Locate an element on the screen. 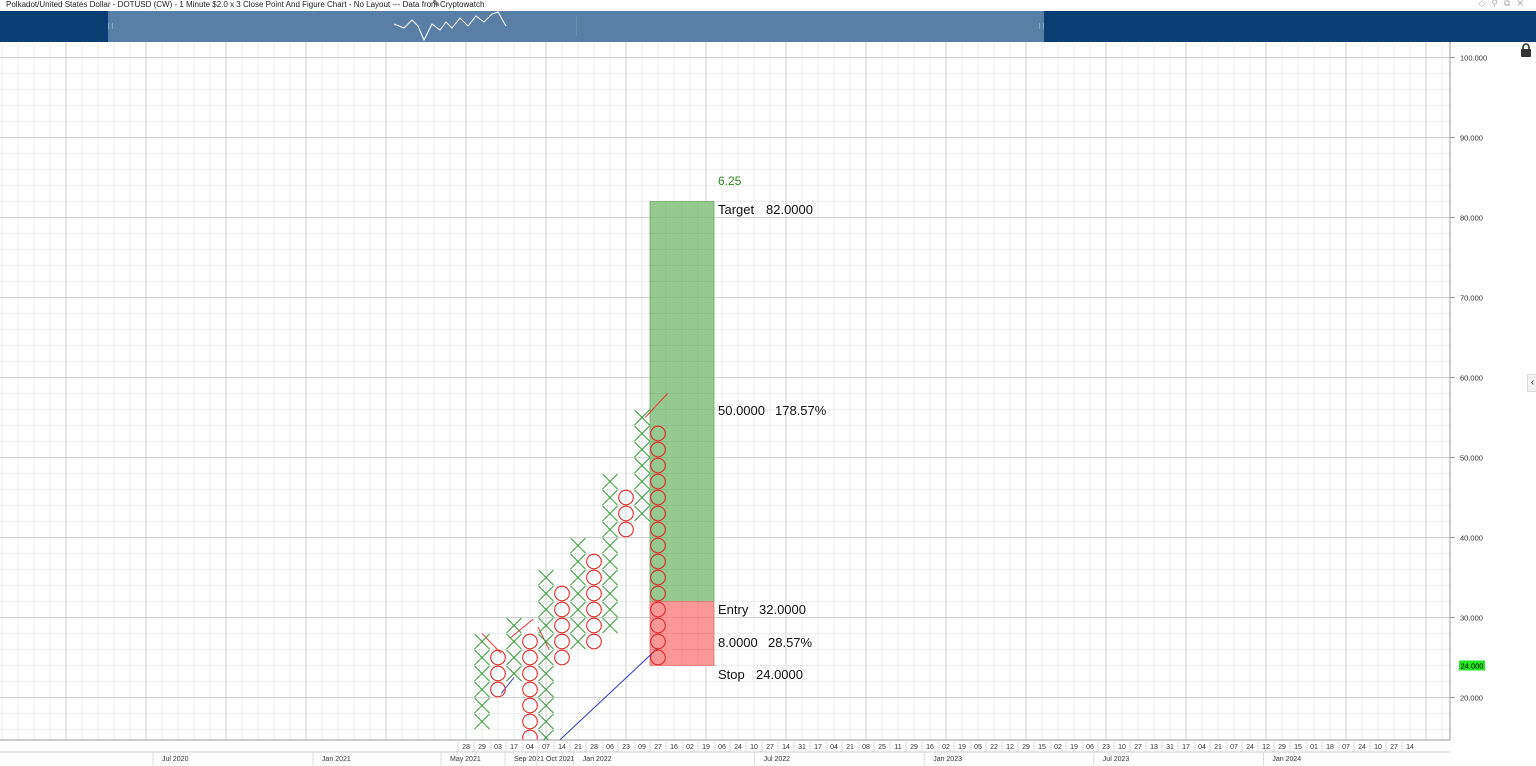 This screenshot has width=1536, height=766. navigator-sparkline is located at coordinates (450, 26).